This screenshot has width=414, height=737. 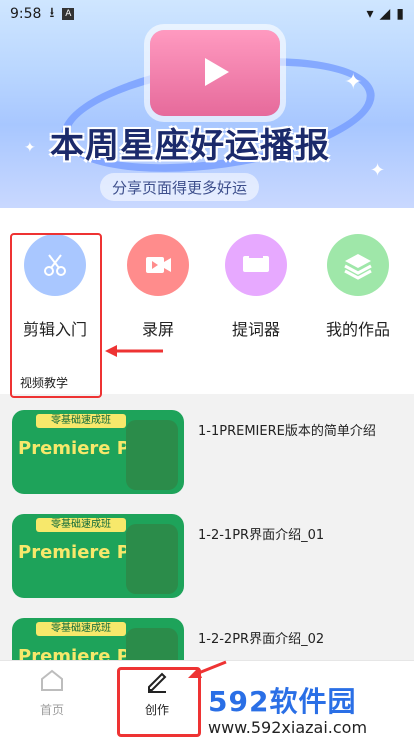 I want to click on banner-title: 本周星座好运播报, so click(x=190, y=146).